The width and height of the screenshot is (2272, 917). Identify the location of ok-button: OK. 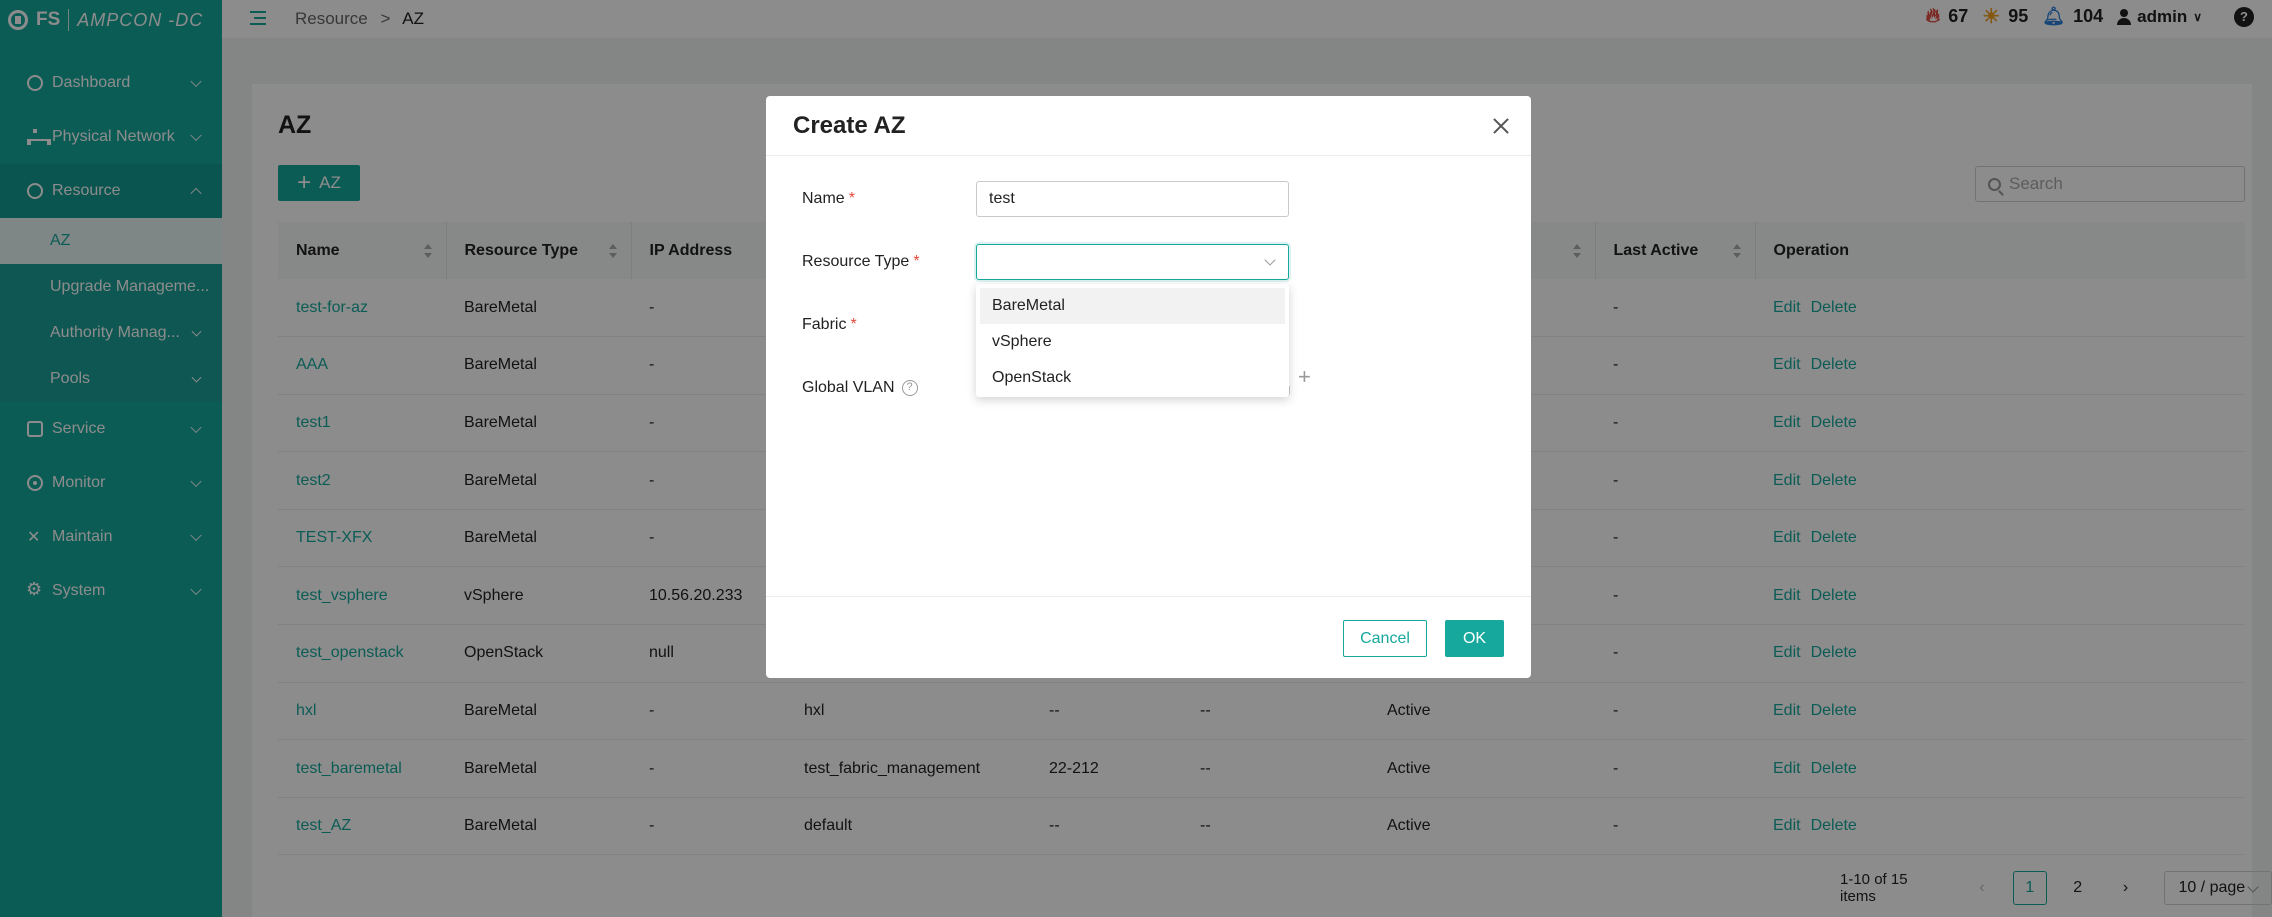
(1474, 638).